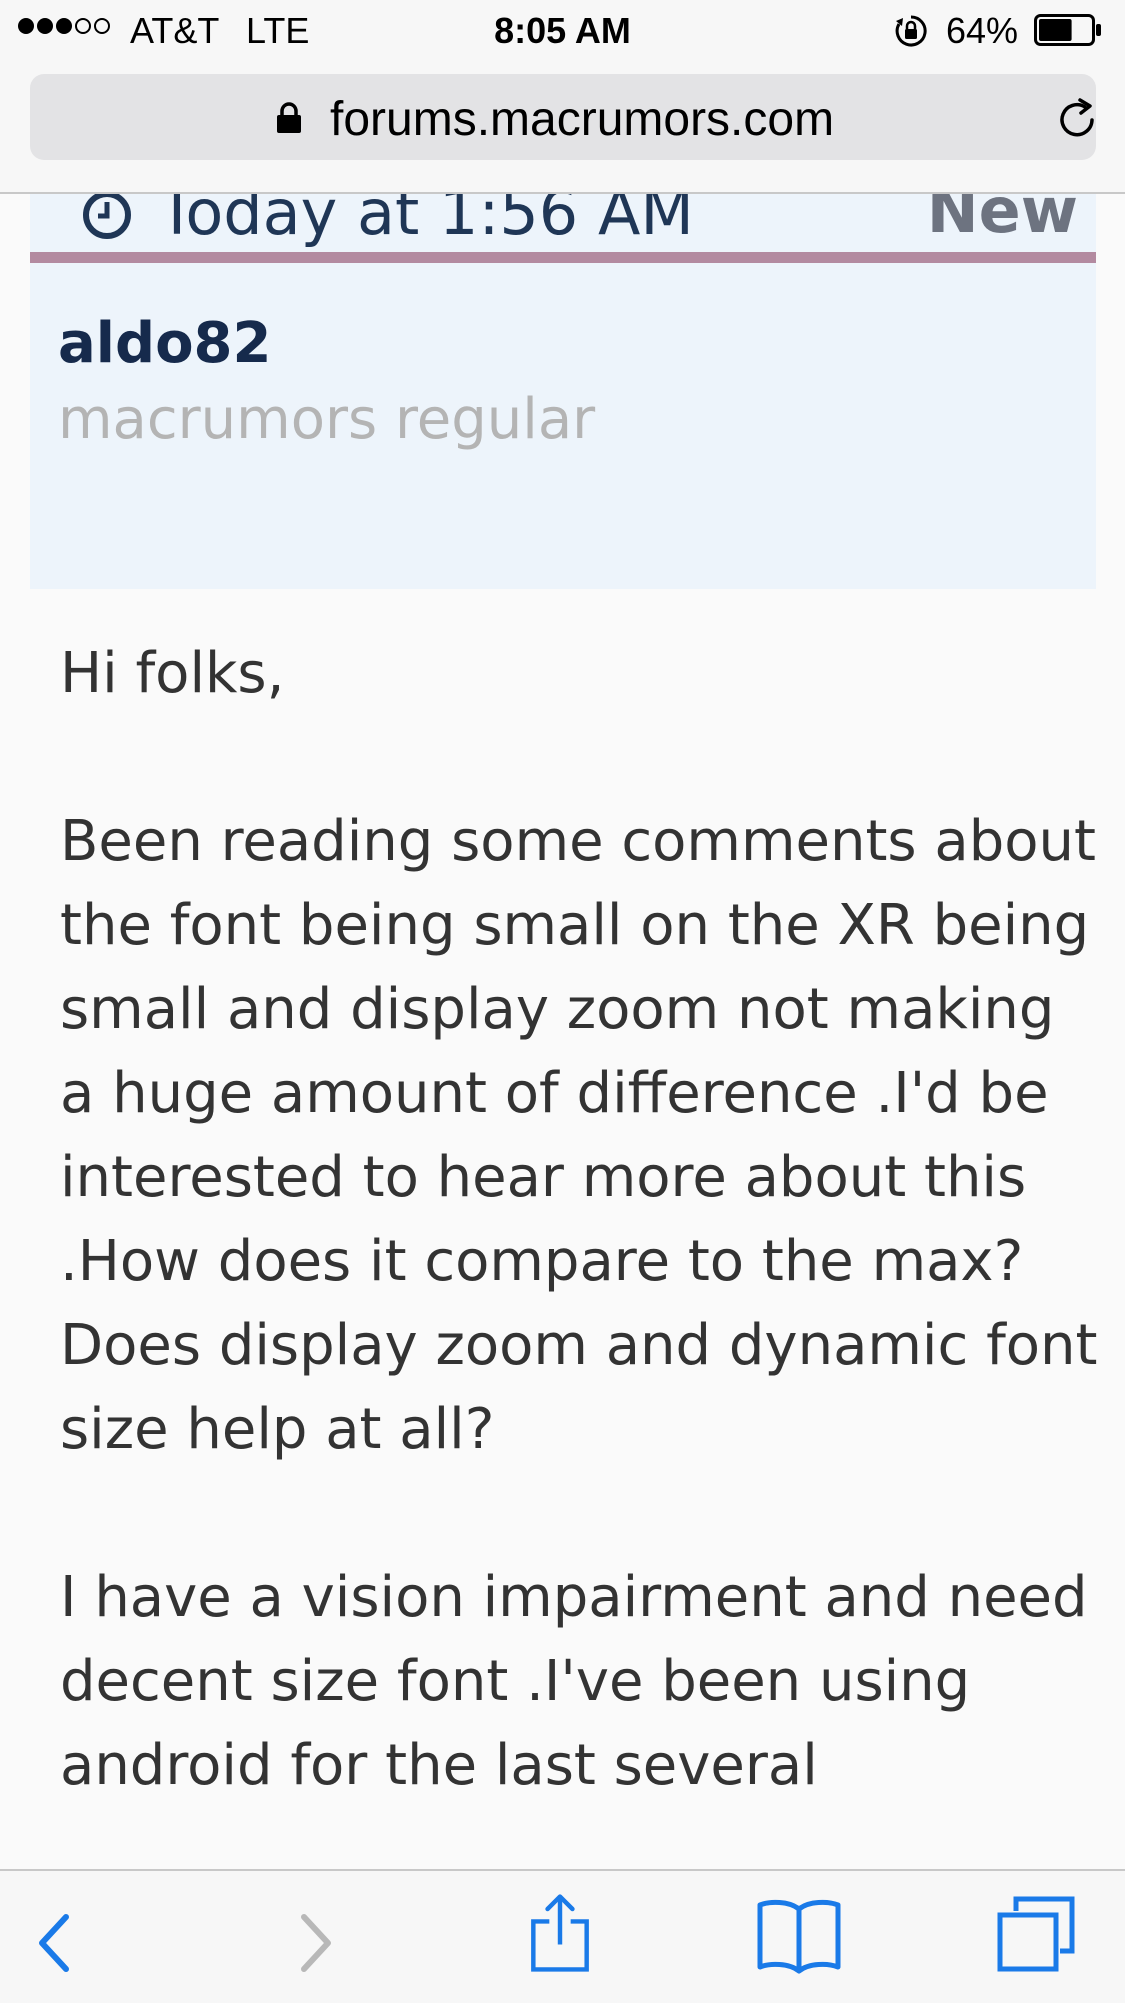 The height and width of the screenshot is (2003, 1125). What do you see at coordinates (562, 31) in the screenshot?
I see `status-bar: AT&T LTE 8:05 AM 64%` at bounding box center [562, 31].